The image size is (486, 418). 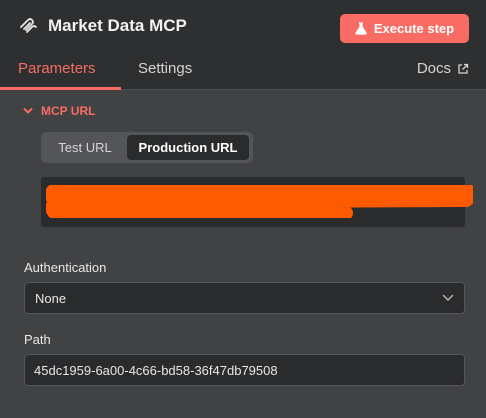 What do you see at coordinates (28, 25) in the screenshot?
I see `mcp-icon` at bounding box center [28, 25].